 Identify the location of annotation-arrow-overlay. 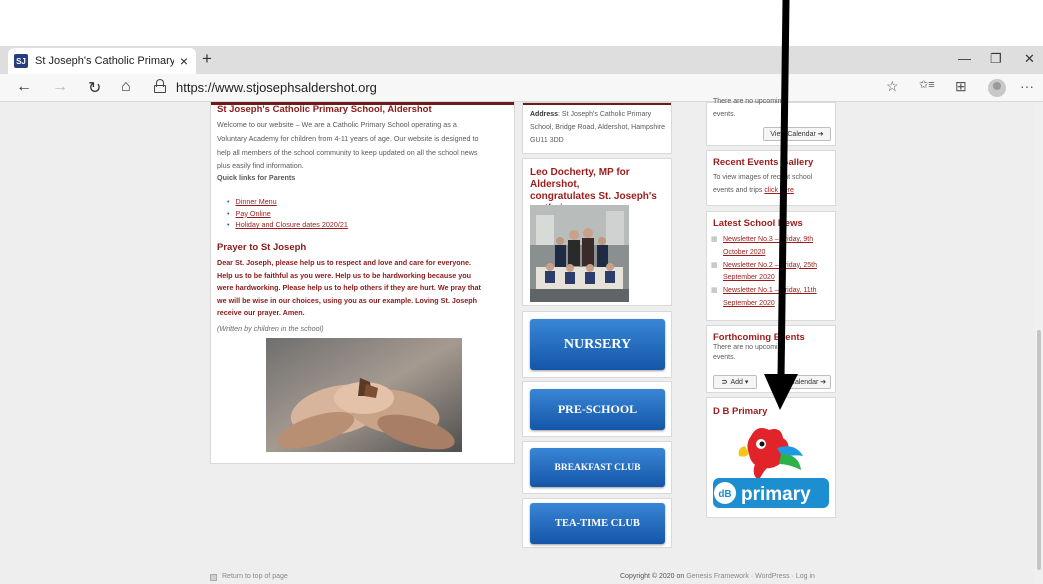
(781, 205).